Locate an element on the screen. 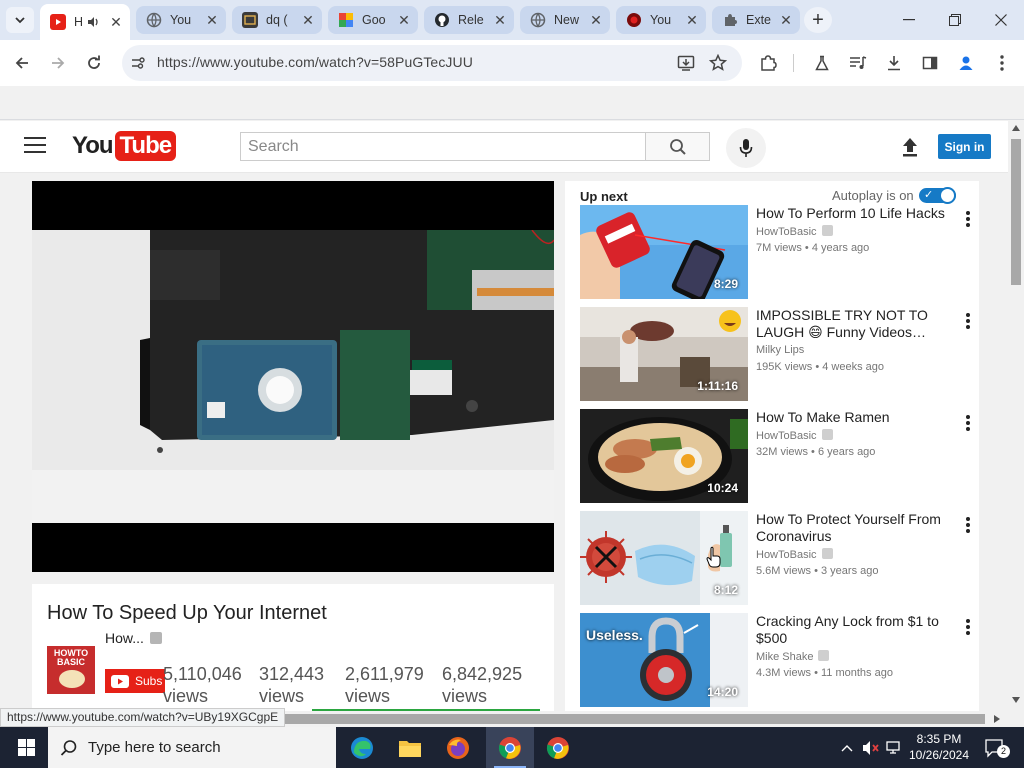  sign-in-button: Sign in is located at coordinates (964, 146).